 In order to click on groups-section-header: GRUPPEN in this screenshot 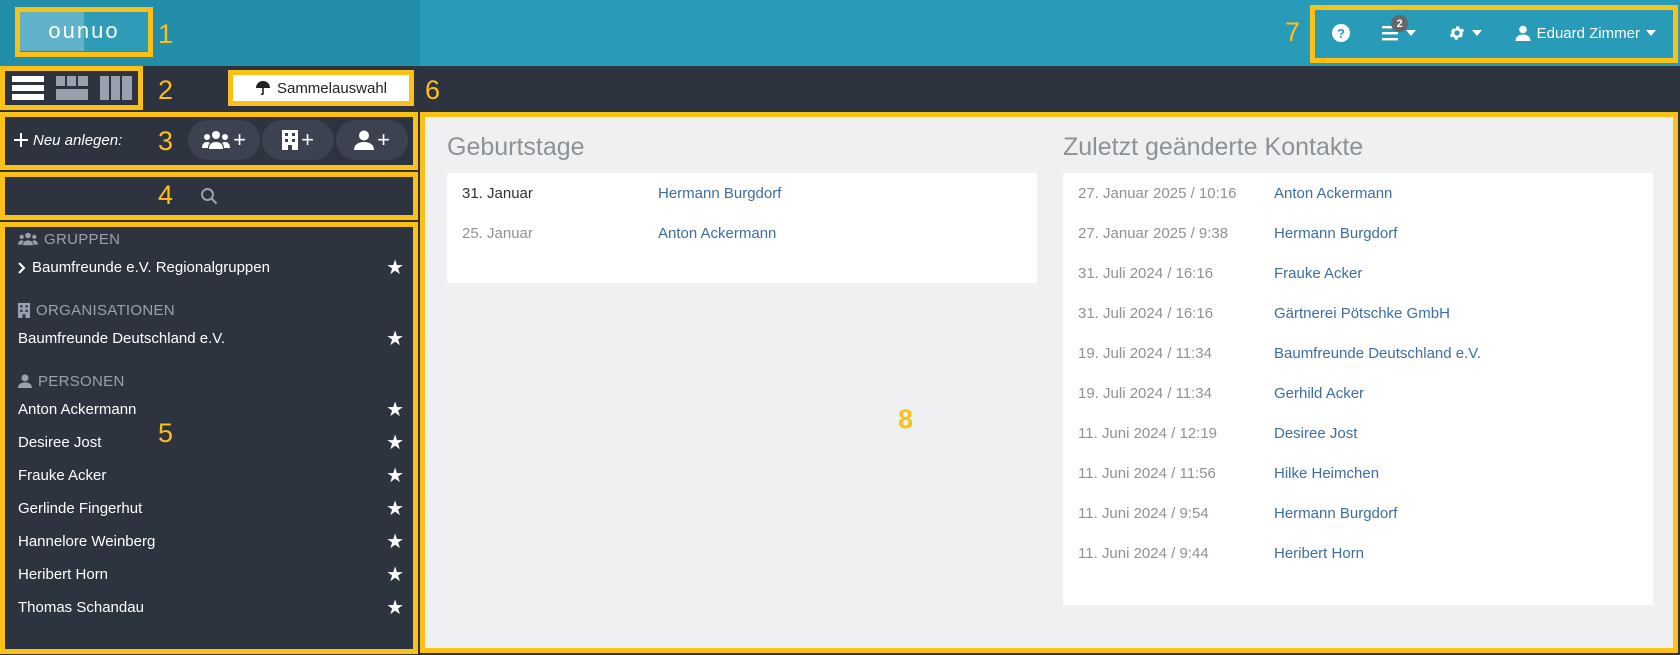, I will do `click(211, 239)`.